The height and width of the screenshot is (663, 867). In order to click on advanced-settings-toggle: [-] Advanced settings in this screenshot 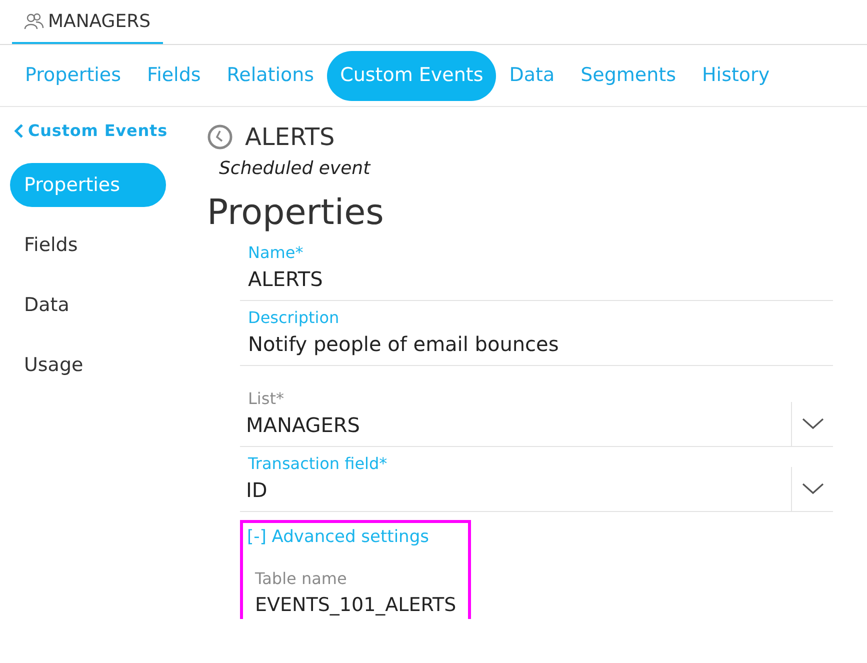, I will do `click(336, 536)`.